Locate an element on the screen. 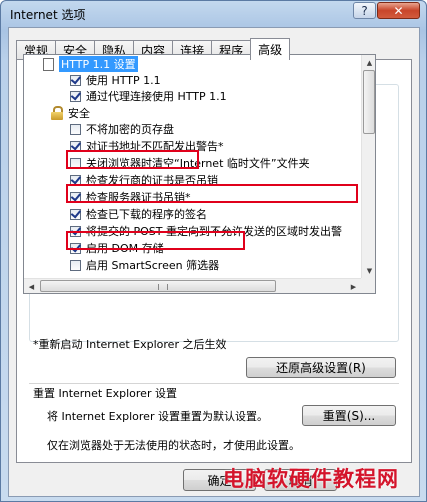 The image size is (427, 502). list-item-label: 检查服务器证书吊销* is located at coordinates (138, 197).